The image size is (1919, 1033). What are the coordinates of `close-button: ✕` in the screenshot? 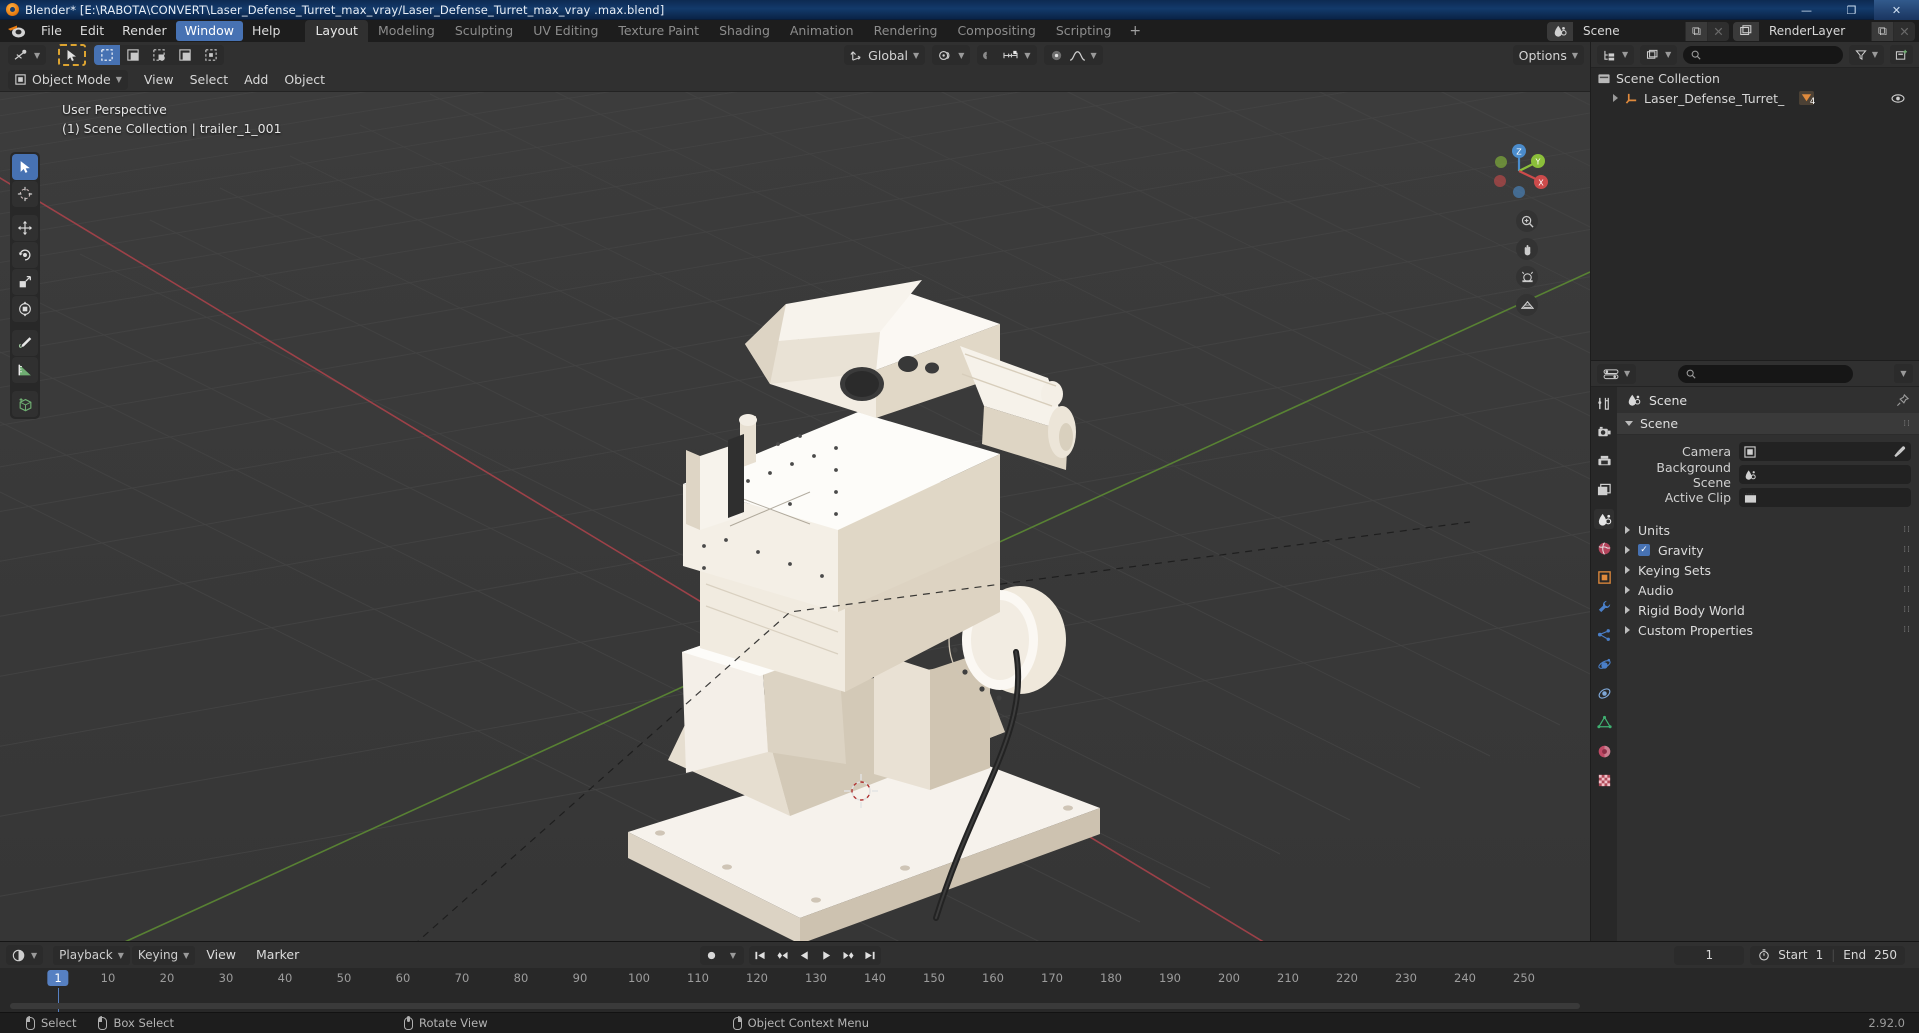 It's located at (1896, 10).